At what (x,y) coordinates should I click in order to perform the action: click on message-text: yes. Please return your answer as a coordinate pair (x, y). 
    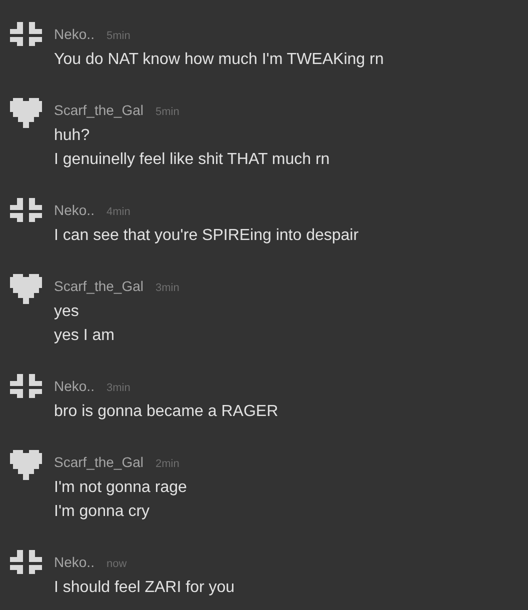
    Looking at the image, I should click on (67, 312).